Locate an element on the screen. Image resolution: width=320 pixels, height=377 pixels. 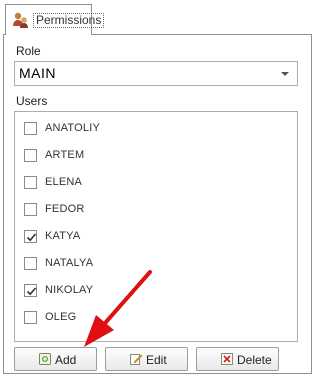
user-name: ELENA is located at coordinates (64, 182).